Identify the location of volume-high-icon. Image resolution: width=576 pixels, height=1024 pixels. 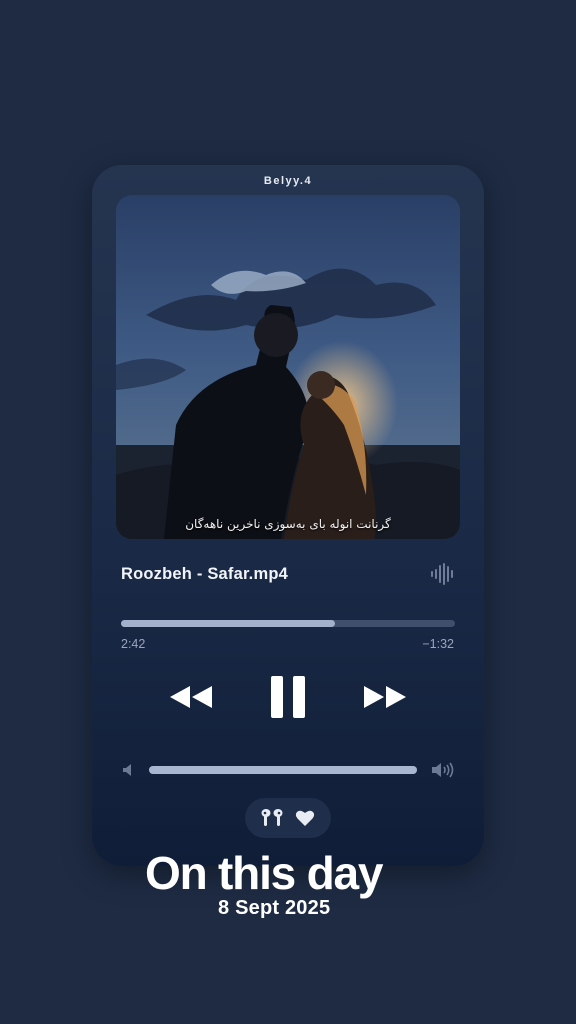
(443, 770).